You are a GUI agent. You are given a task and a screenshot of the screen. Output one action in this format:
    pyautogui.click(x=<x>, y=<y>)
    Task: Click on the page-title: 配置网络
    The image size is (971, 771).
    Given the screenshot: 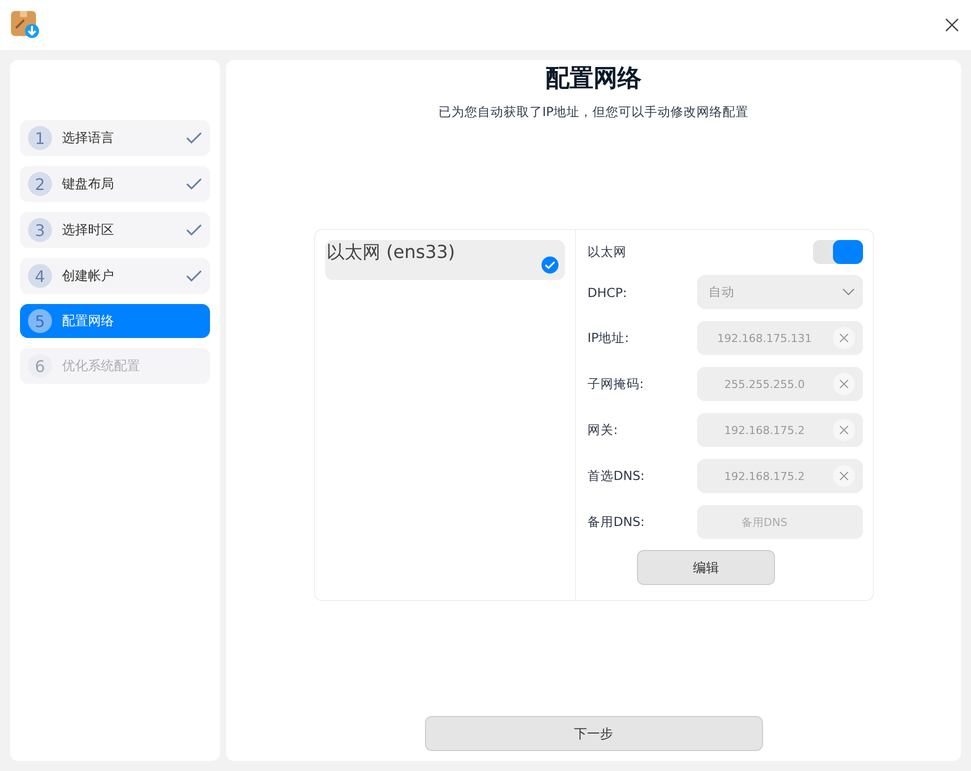 What is the action you would take?
    pyautogui.click(x=594, y=78)
    